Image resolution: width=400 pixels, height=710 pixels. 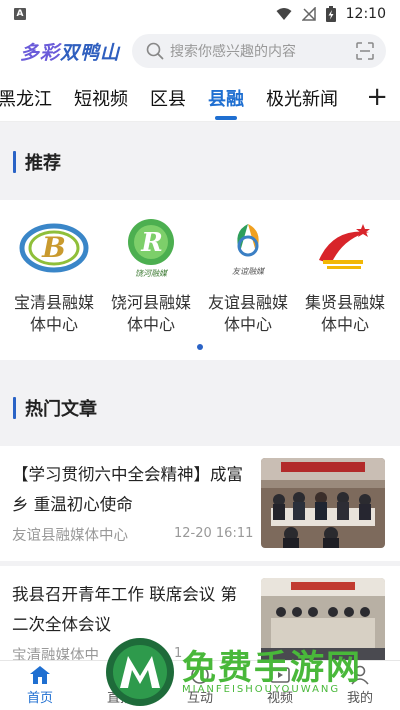 I want to click on search-icon, so click(x=155, y=51).